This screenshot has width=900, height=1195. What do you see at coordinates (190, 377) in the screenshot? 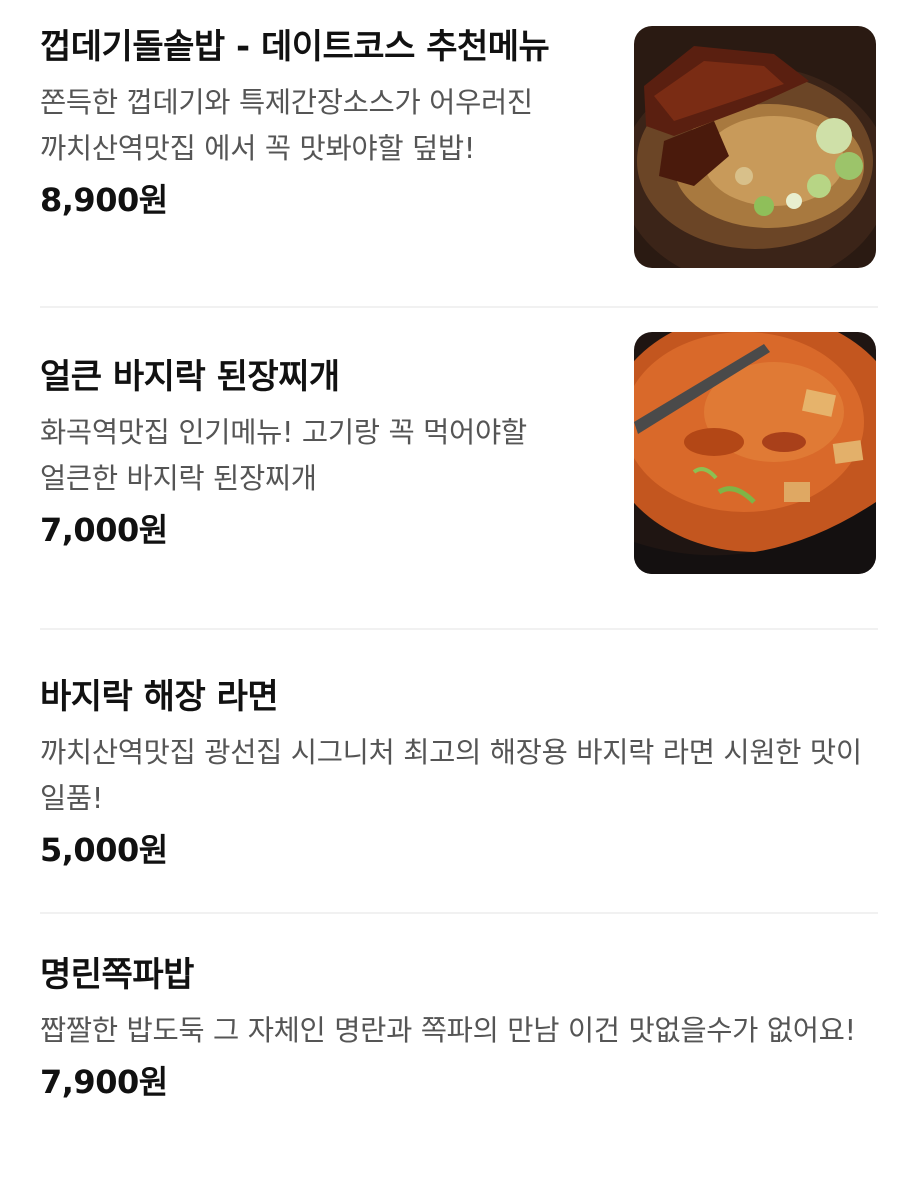
I see `menu-item-name: 얼큰 바지락 된장찌개` at bounding box center [190, 377].